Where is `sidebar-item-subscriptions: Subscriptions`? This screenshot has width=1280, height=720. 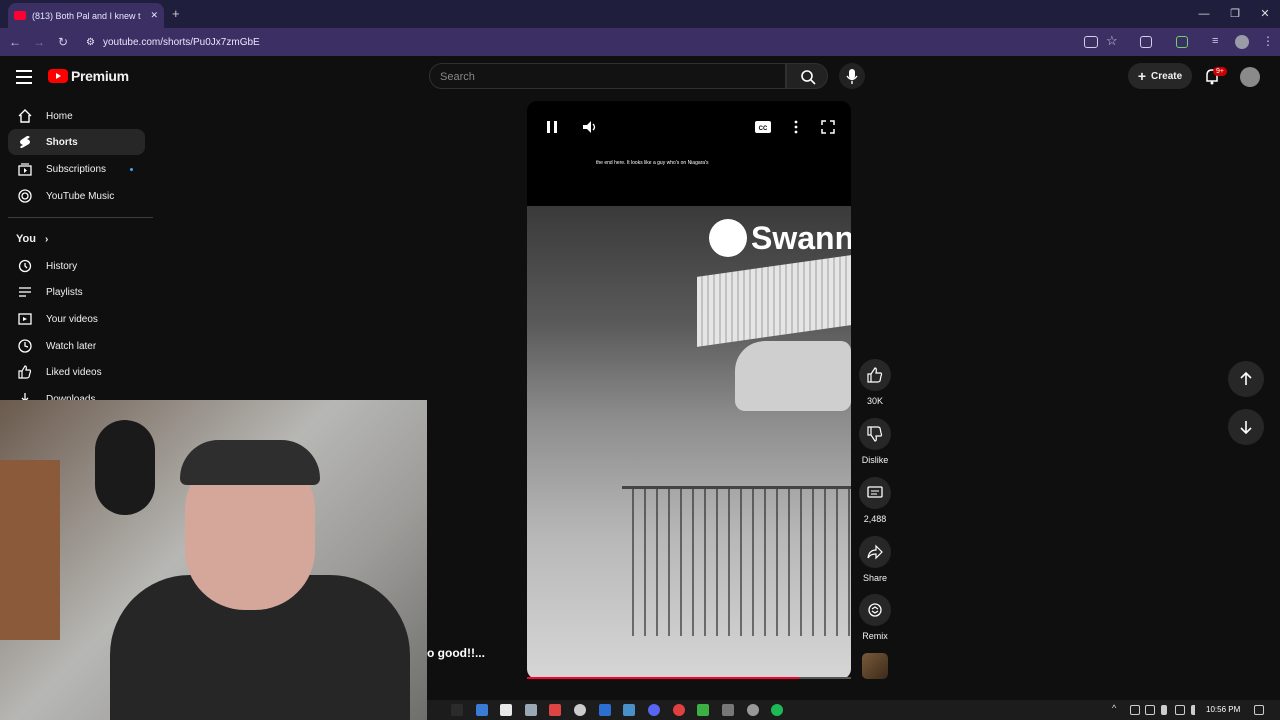
sidebar-item-subscriptions: Subscriptions is located at coordinates (76, 169).